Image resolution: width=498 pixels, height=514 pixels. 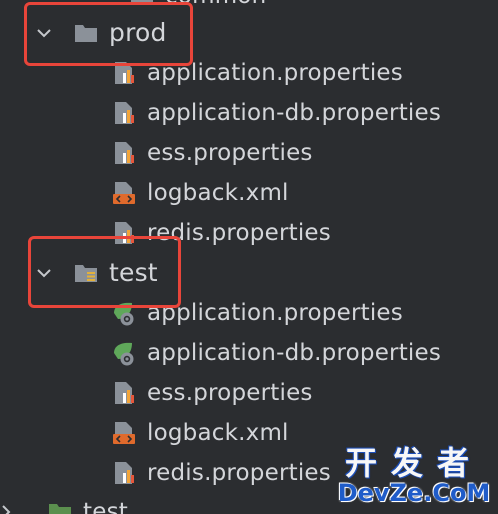 I want to click on tree-label-file: redis.properties, so click(x=239, y=473).